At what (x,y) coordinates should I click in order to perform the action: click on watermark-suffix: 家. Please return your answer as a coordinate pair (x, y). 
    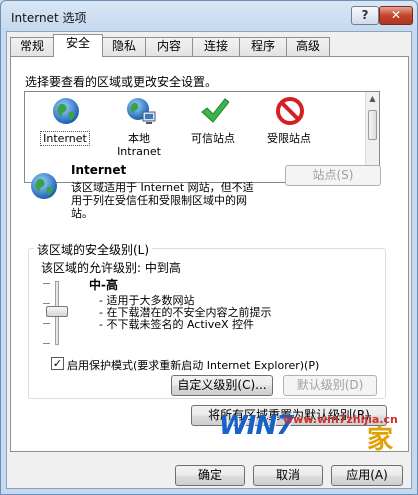
    Looking at the image, I should click on (380, 440).